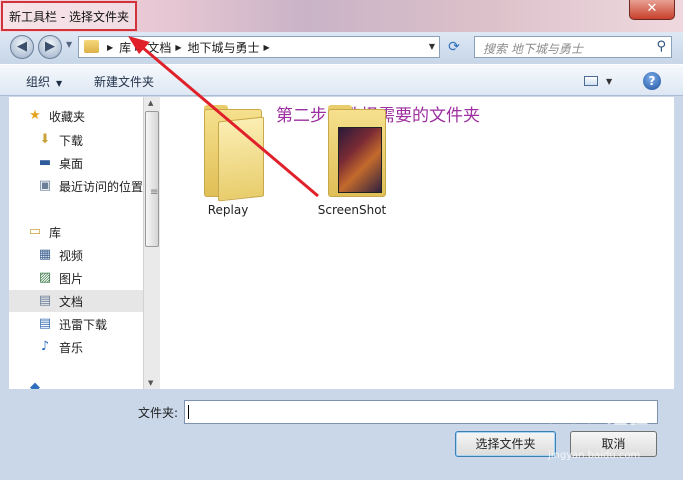  I want to click on breadcrumb-current-folder: 地下城与勇士 ▶, so click(232, 47).